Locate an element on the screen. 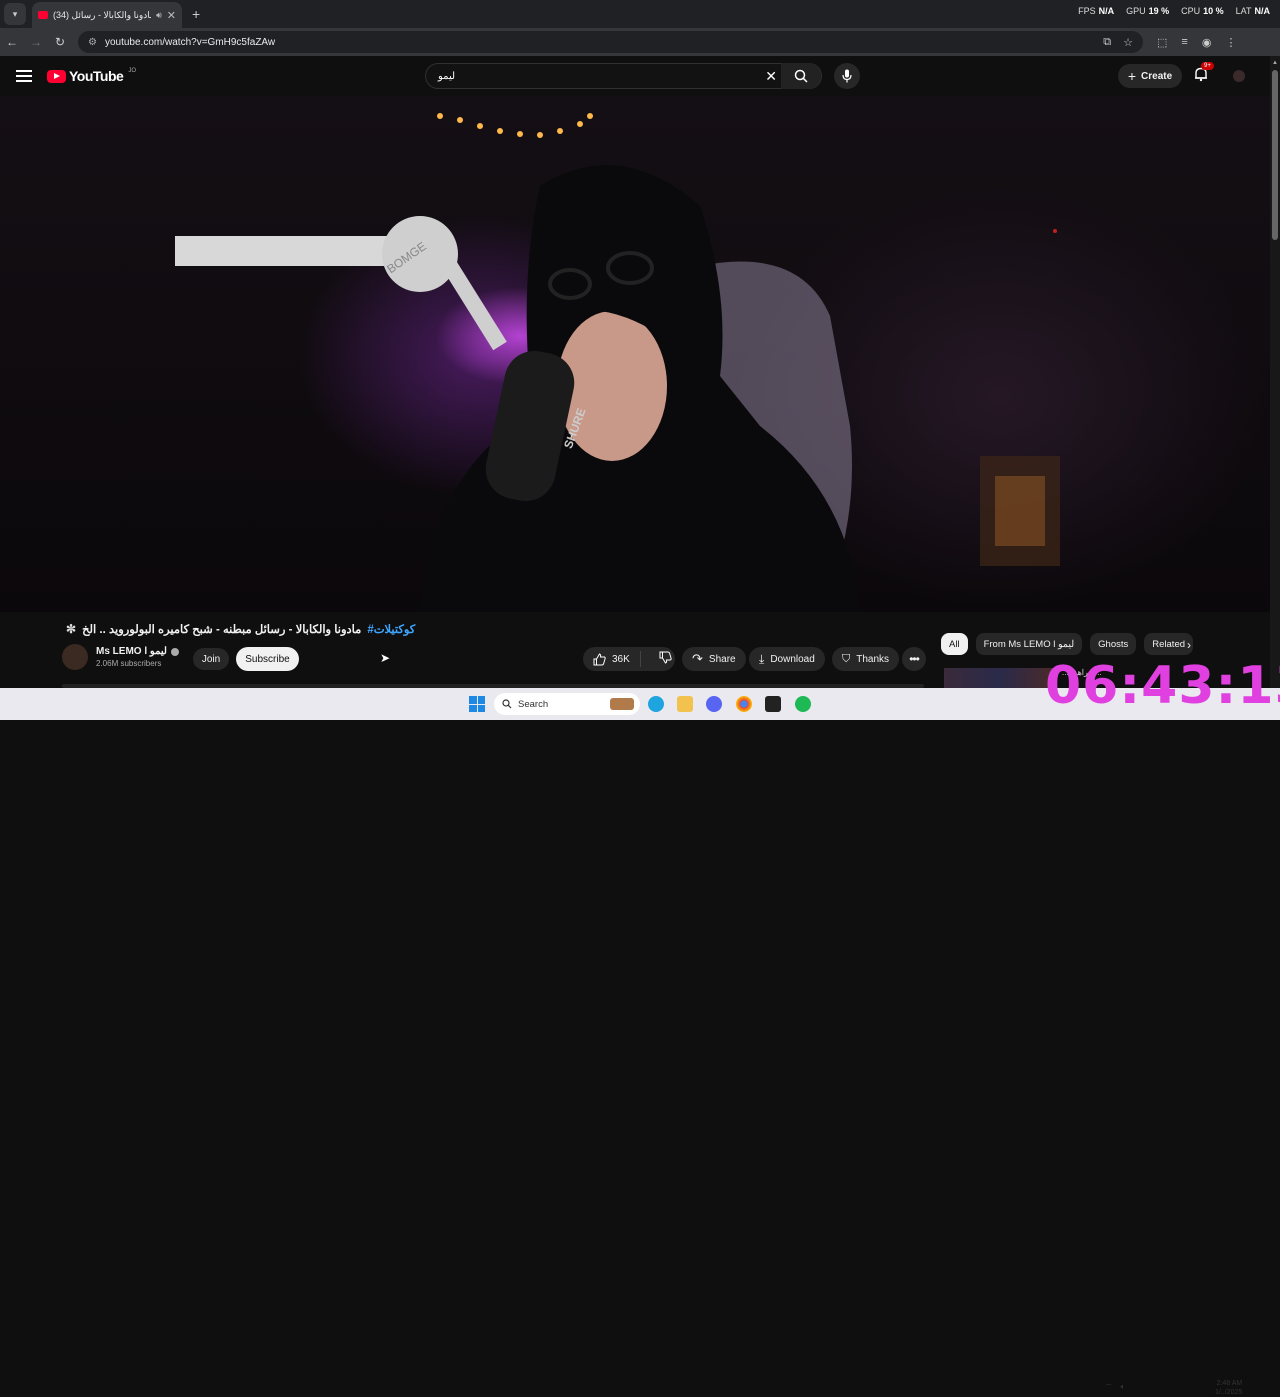 The image size is (1280, 1397). recommended-thumbnail is located at coordinates (999, 678).